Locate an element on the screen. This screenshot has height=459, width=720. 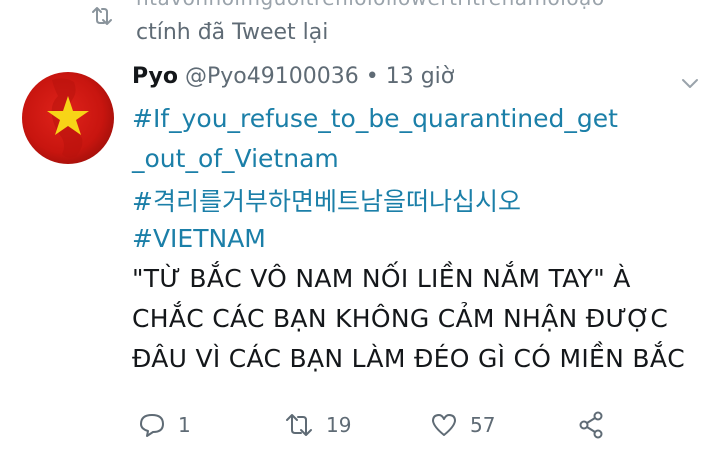
avatar-image is located at coordinates (68, 118).